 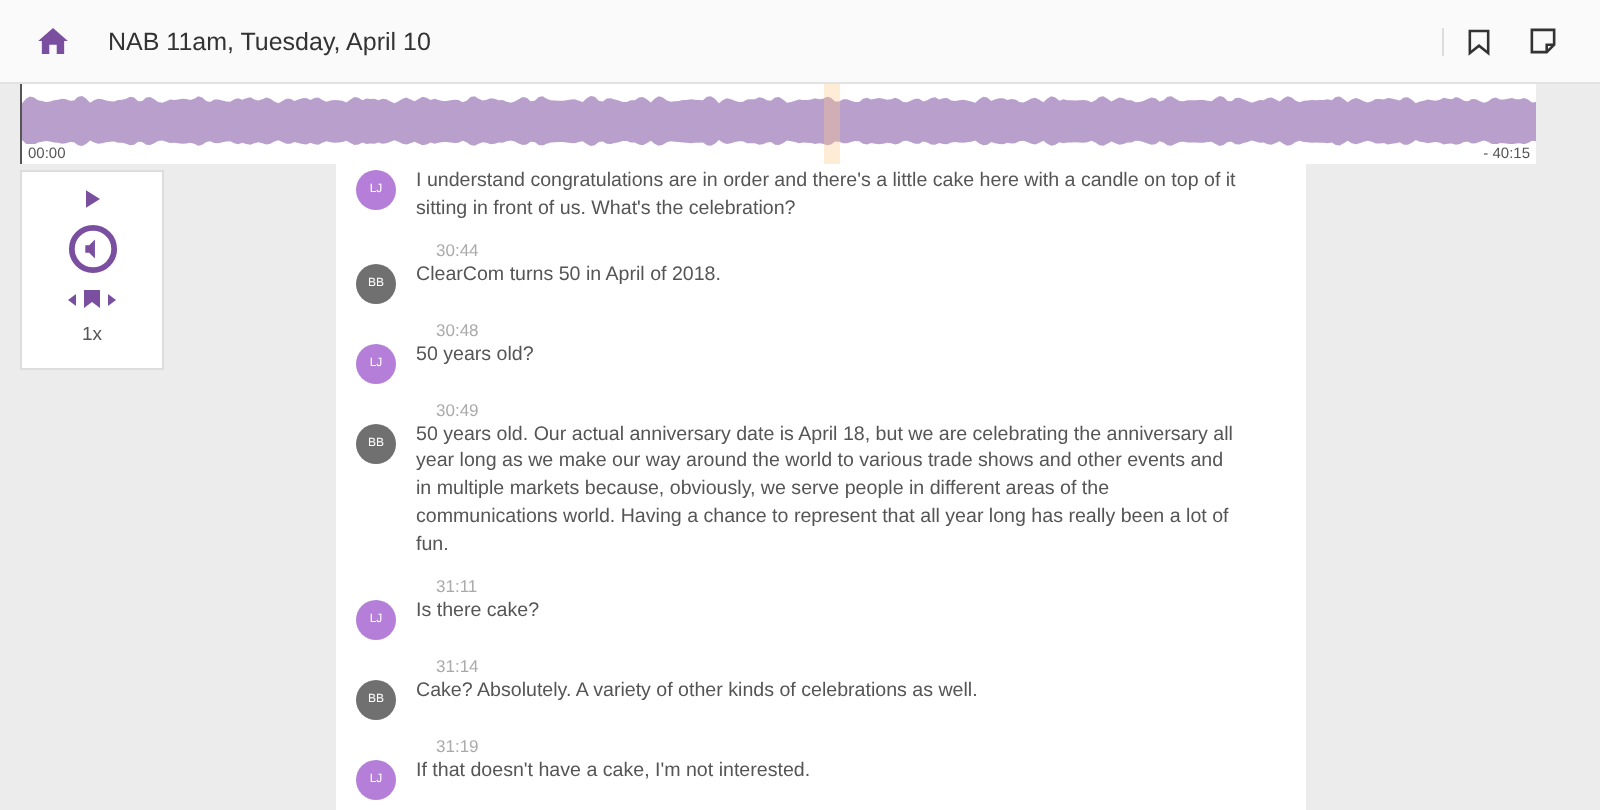 What do you see at coordinates (53, 41) in the screenshot?
I see `home-icon` at bounding box center [53, 41].